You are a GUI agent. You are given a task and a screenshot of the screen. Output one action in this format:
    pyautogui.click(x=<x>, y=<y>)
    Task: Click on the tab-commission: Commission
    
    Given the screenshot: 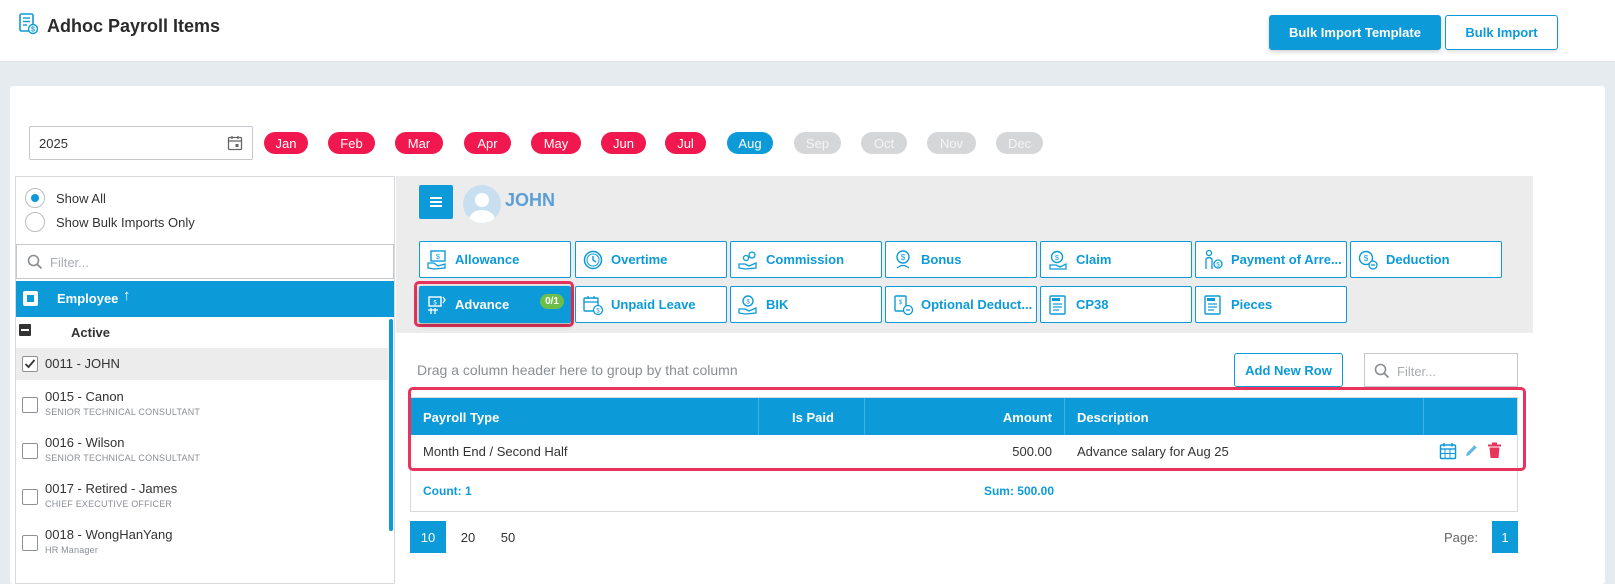 What is the action you would take?
    pyautogui.click(x=806, y=259)
    